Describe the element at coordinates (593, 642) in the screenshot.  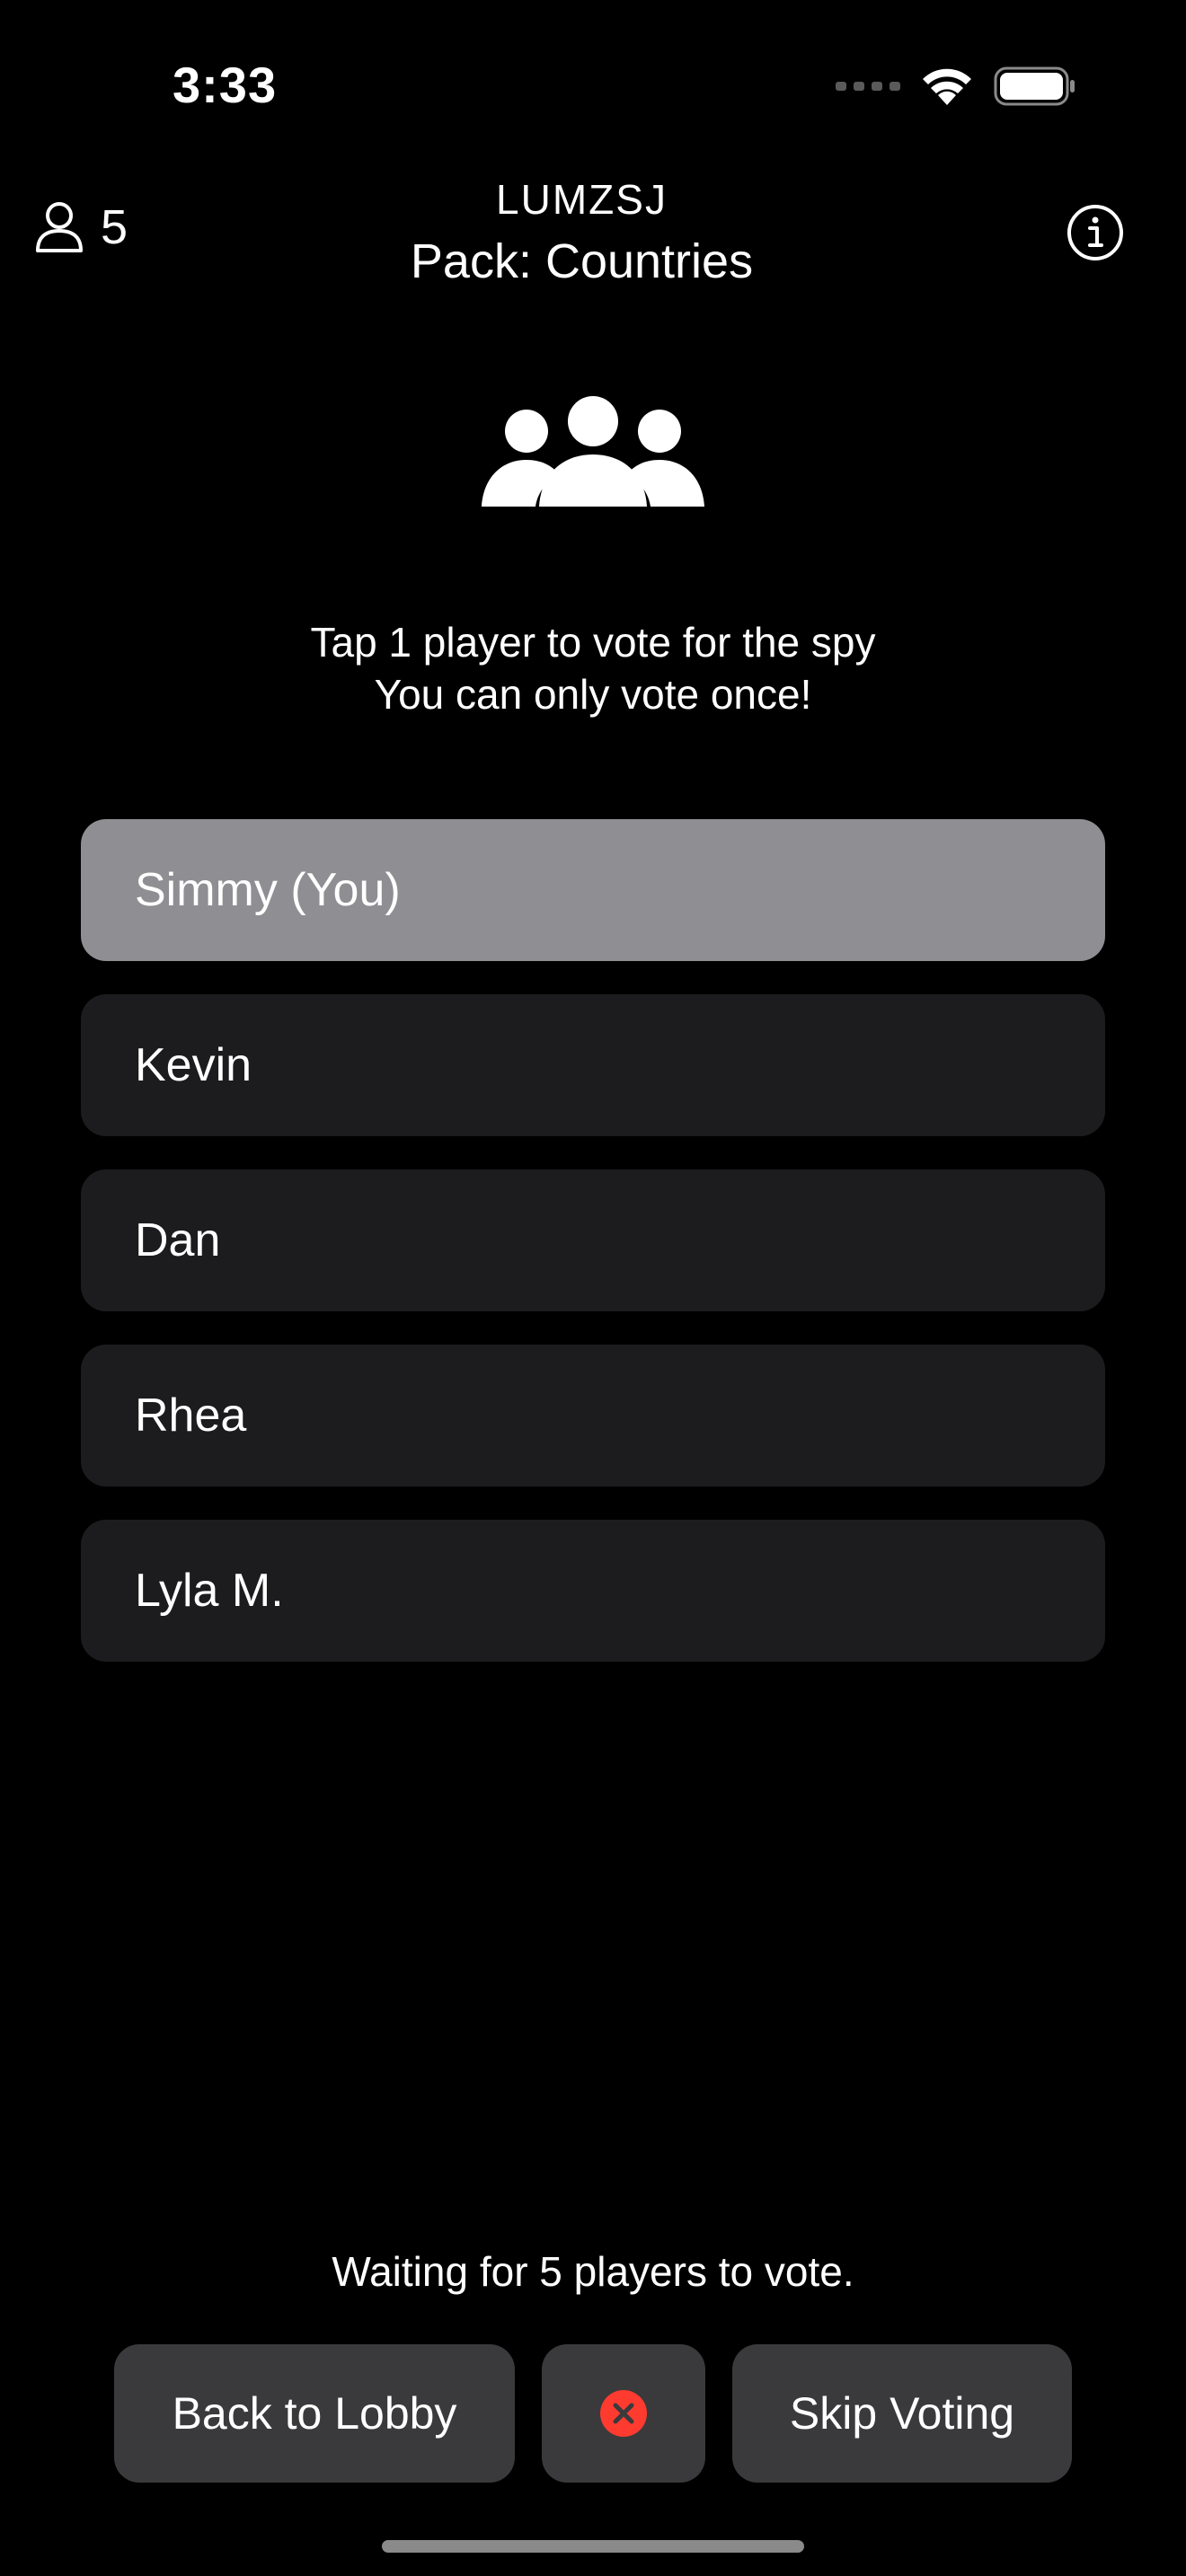
I see `instruction-line-1: Tap 1 player to vote for the spy` at that location.